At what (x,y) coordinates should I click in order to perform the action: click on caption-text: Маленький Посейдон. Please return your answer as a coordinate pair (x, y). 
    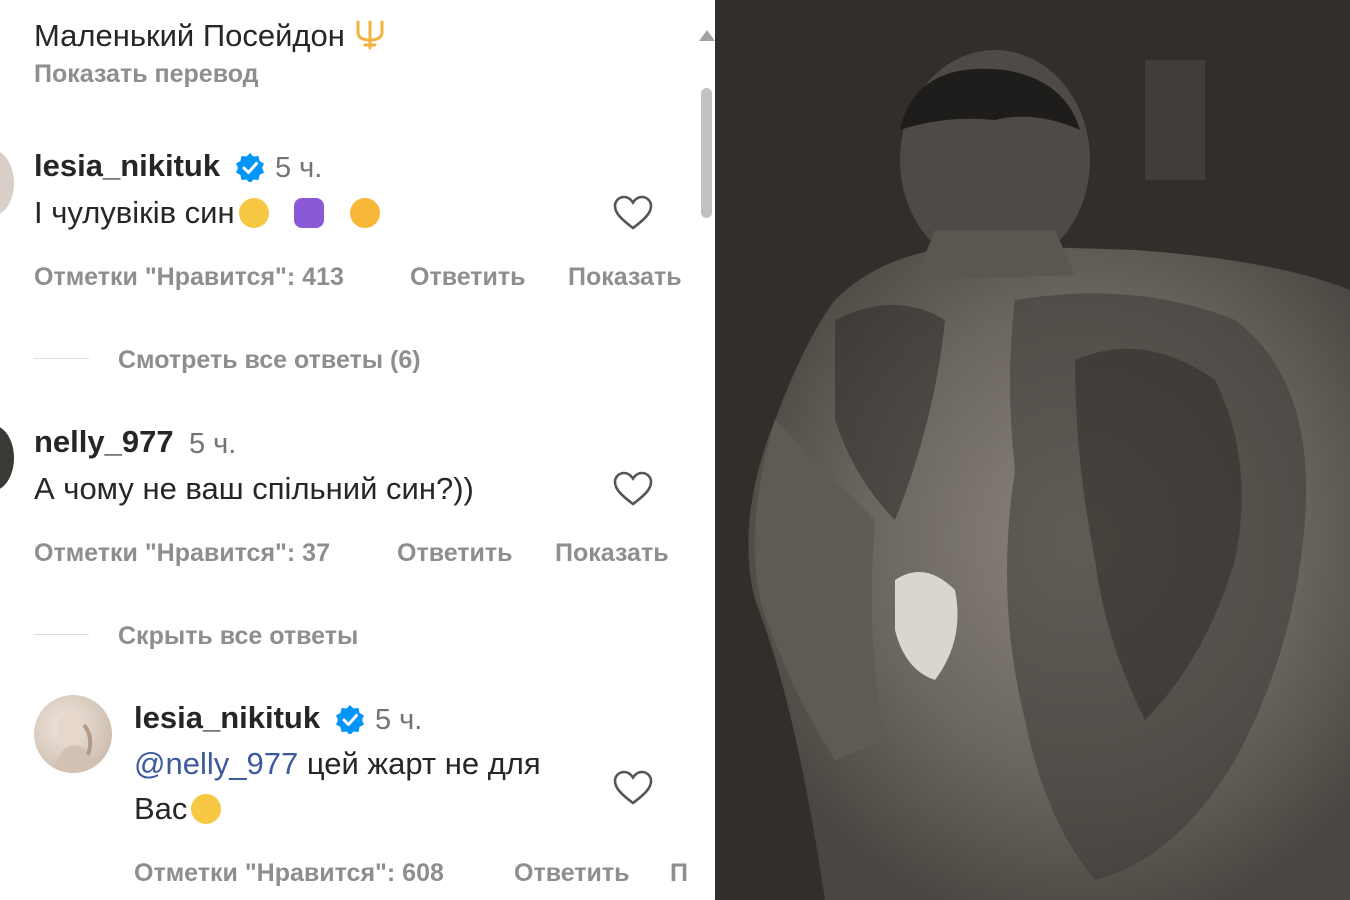
    Looking at the image, I should click on (210, 38).